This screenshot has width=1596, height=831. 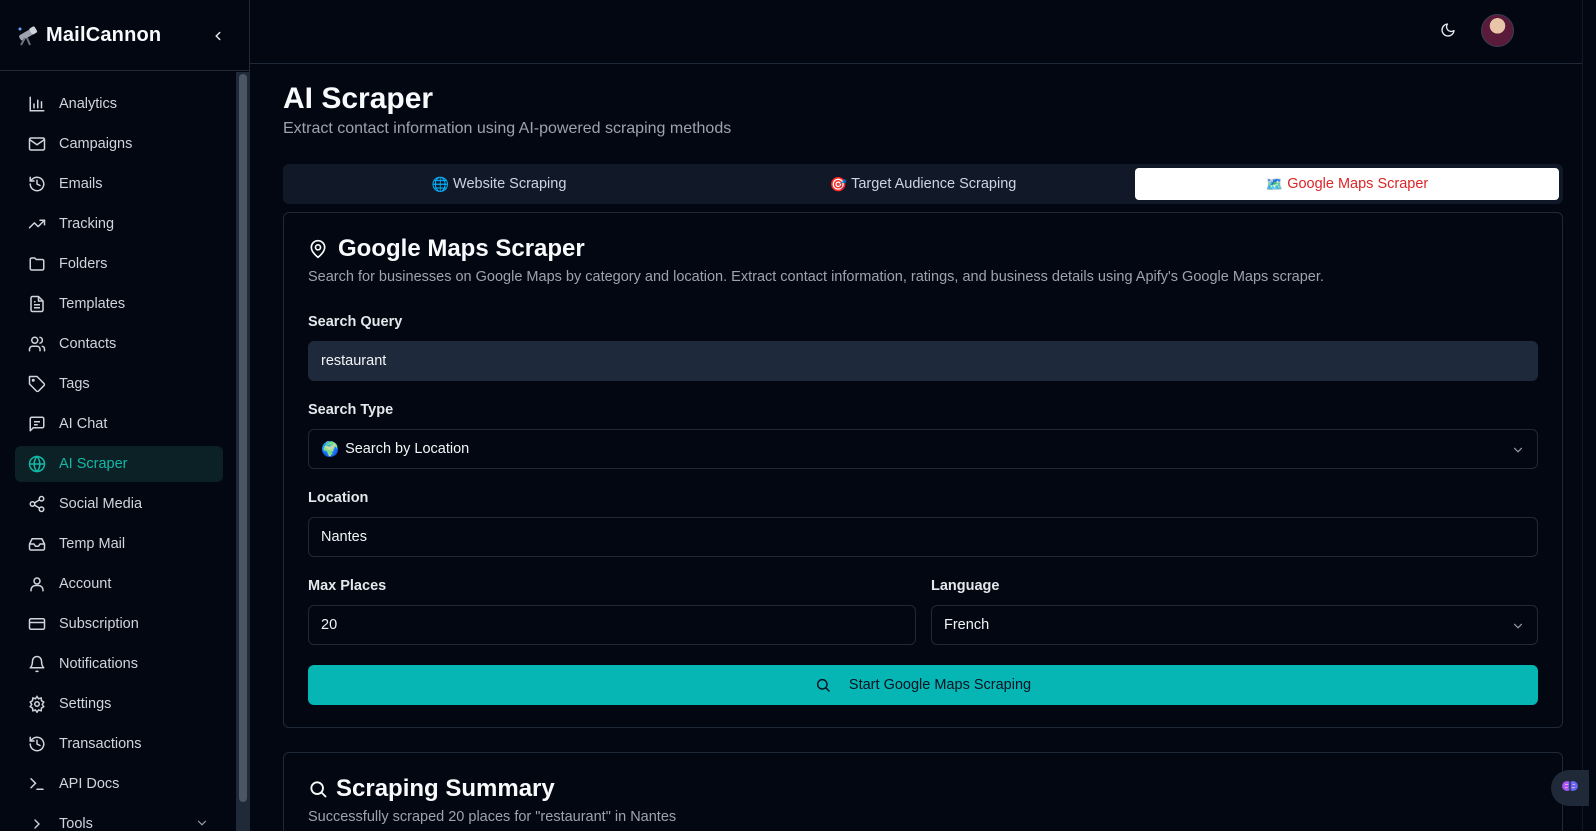 What do you see at coordinates (37, 544) in the screenshot?
I see `inbox-icon` at bounding box center [37, 544].